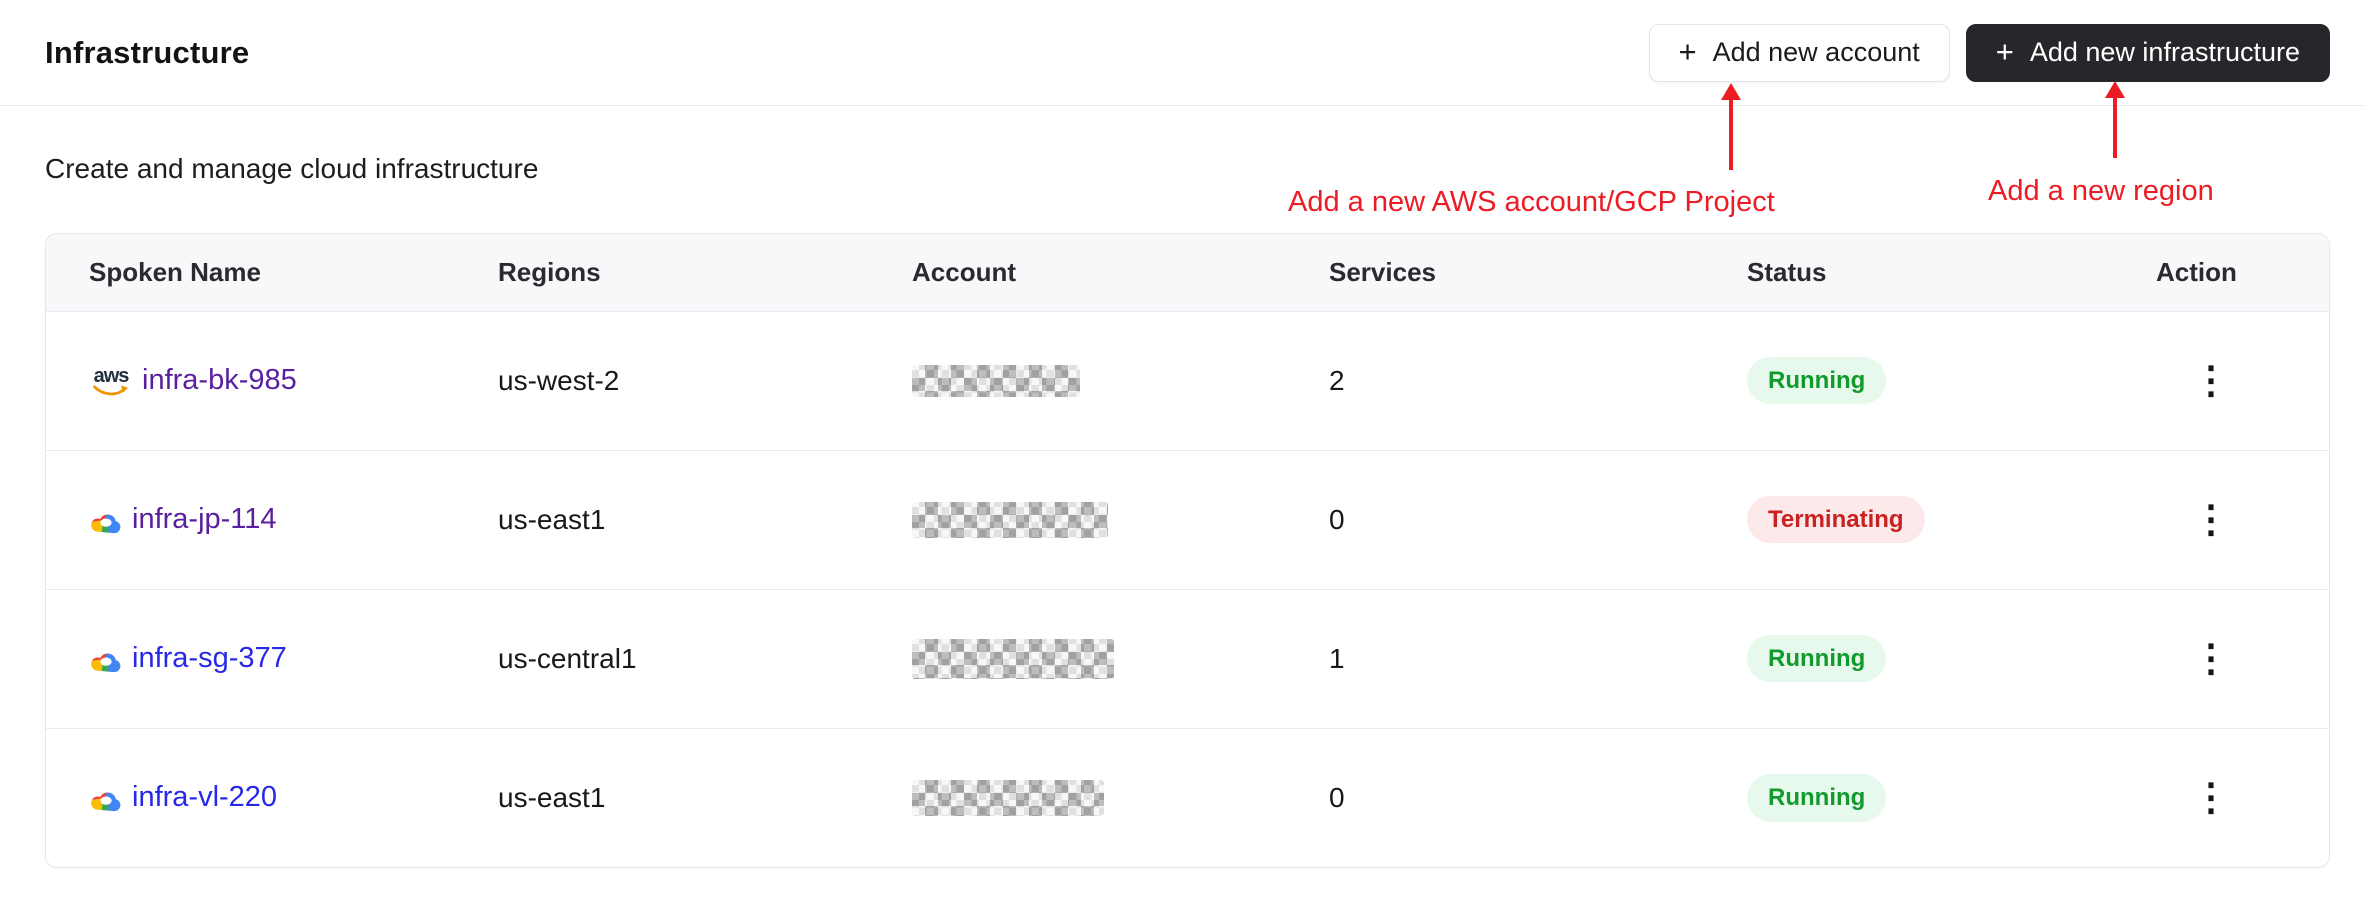 This screenshot has height=922, width=2364. I want to click on column-header-services: Services, so click(1495, 272).